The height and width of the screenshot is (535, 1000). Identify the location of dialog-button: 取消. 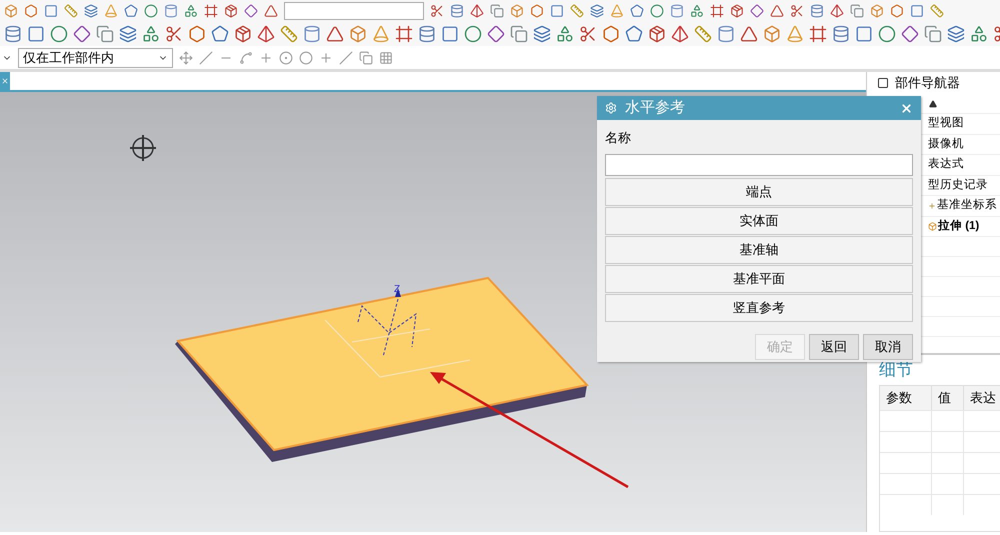
(888, 347).